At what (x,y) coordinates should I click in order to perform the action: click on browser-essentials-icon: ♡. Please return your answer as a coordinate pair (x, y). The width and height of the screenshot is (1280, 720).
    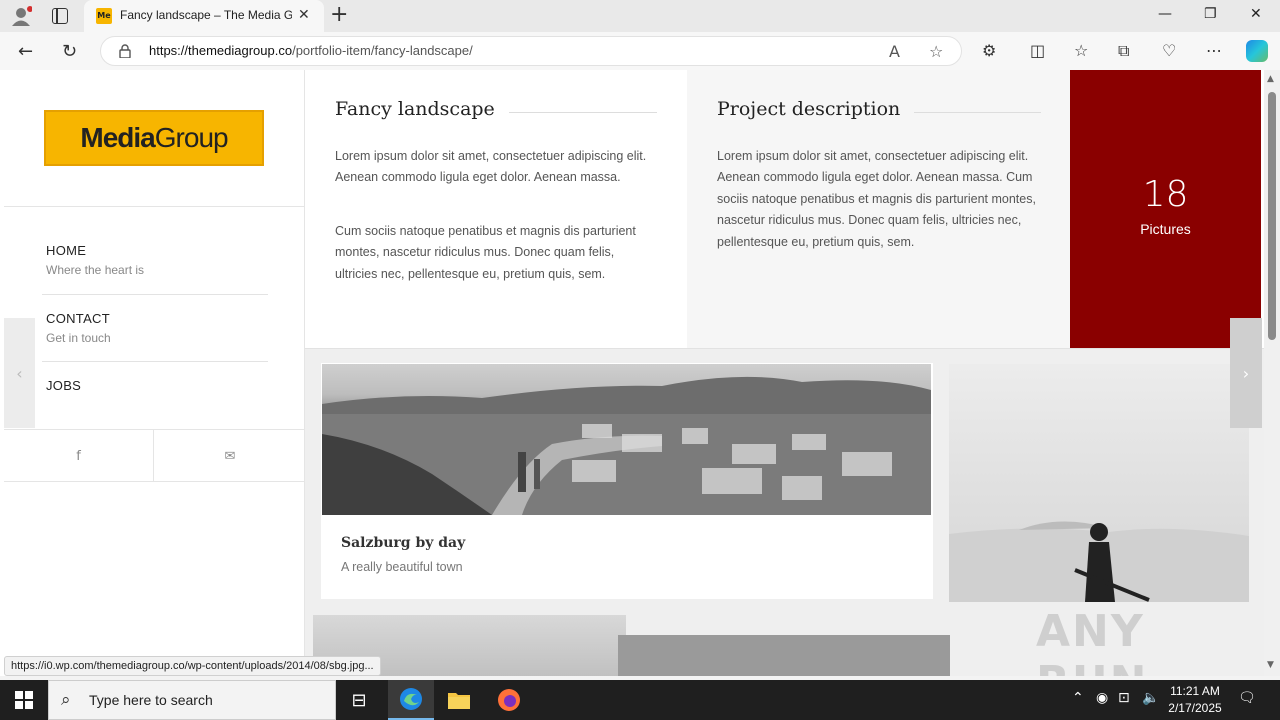
    Looking at the image, I should click on (1169, 50).